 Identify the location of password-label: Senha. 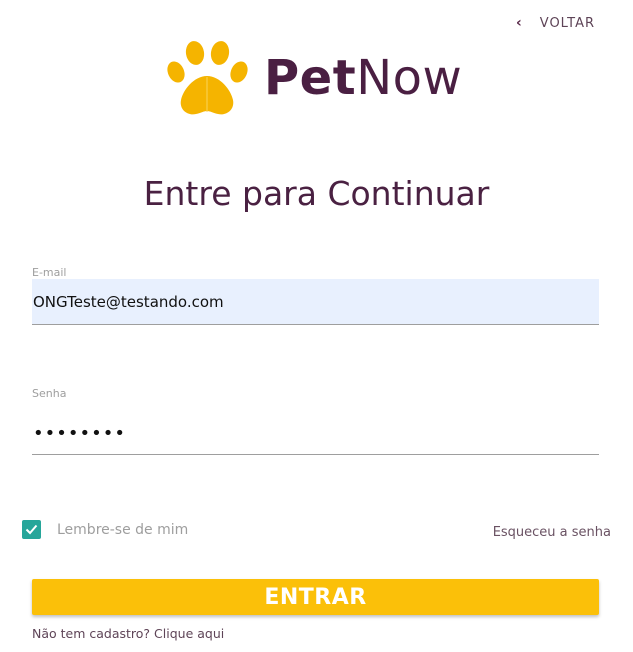
(49, 393).